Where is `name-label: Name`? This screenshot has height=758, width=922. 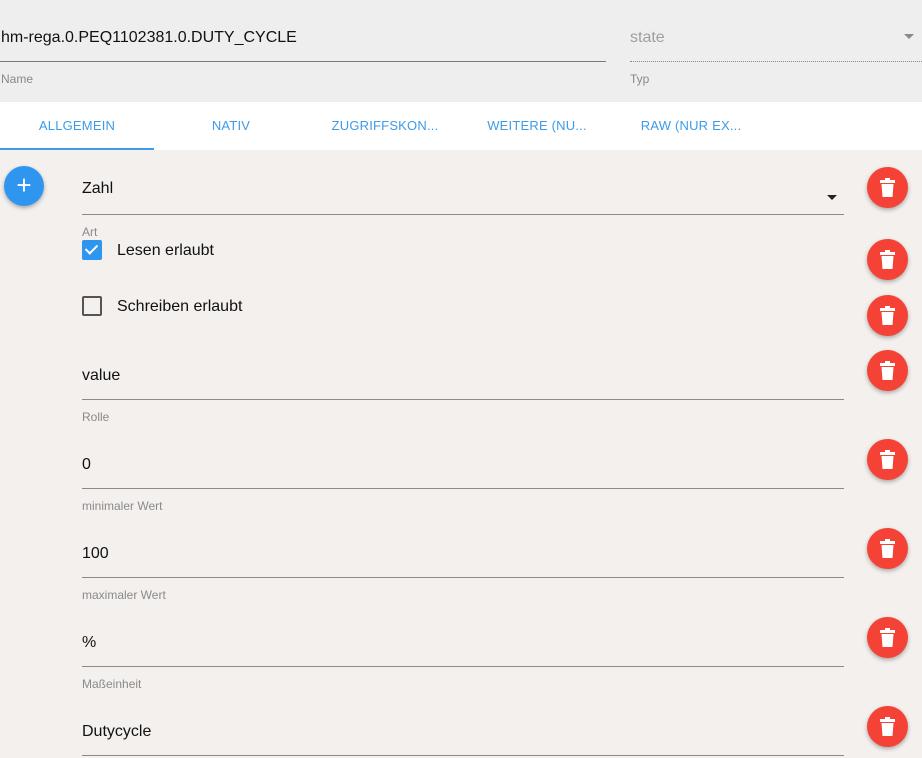
name-label: Name is located at coordinates (17, 79).